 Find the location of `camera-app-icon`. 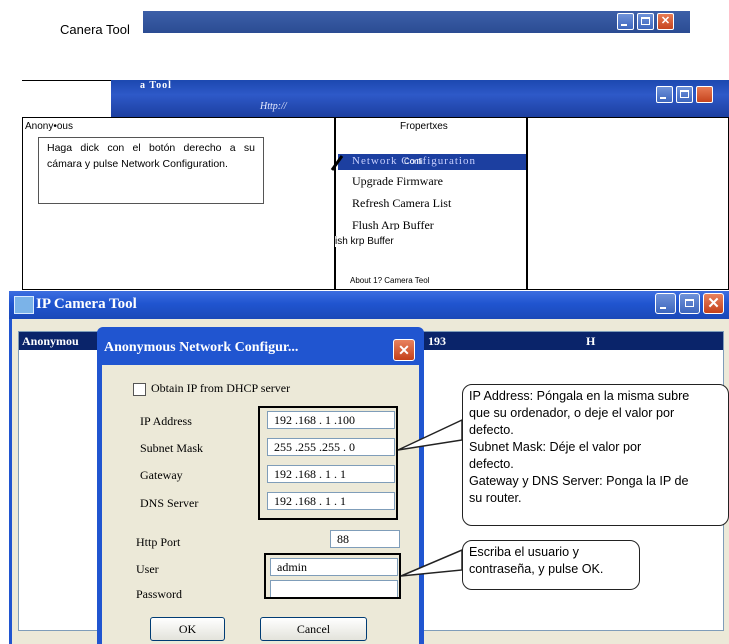

camera-app-icon is located at coordinates (24, 305).